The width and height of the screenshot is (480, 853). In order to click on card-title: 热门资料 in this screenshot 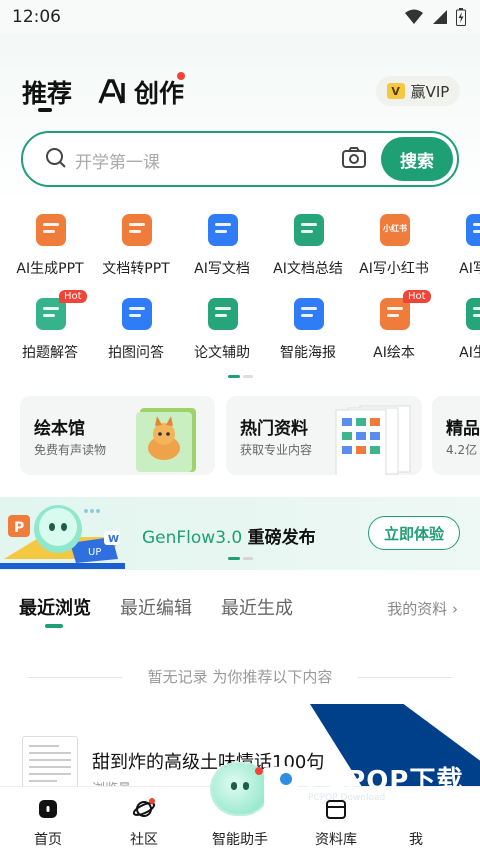, I will do `click(274, 429)`.